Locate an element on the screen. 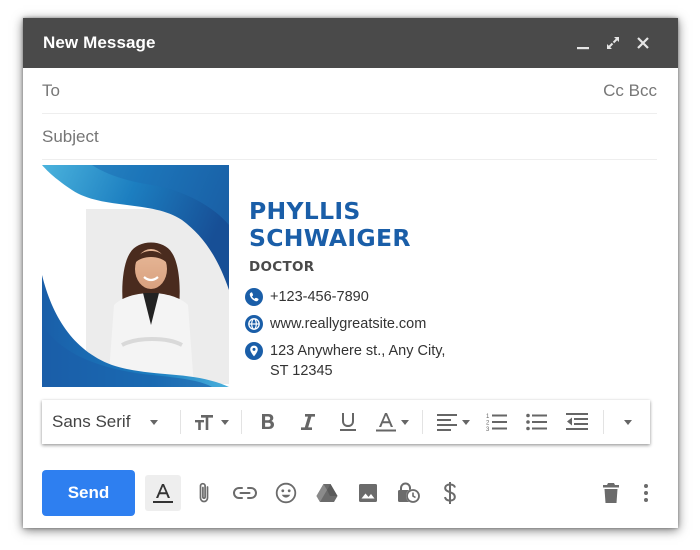  insert-emoji-button is located at coordinates (286, 493).